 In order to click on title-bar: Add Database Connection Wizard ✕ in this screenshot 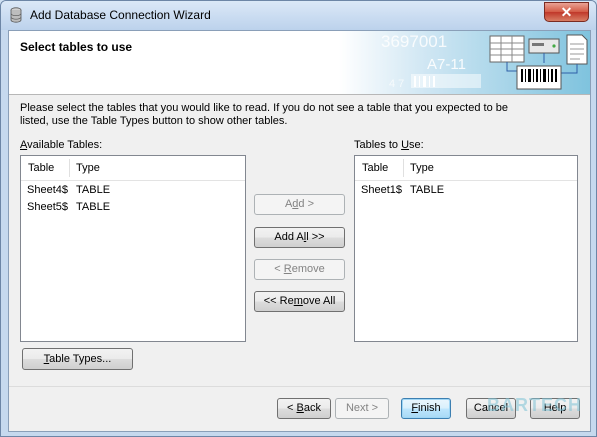, I will do `click(298, 15)`.